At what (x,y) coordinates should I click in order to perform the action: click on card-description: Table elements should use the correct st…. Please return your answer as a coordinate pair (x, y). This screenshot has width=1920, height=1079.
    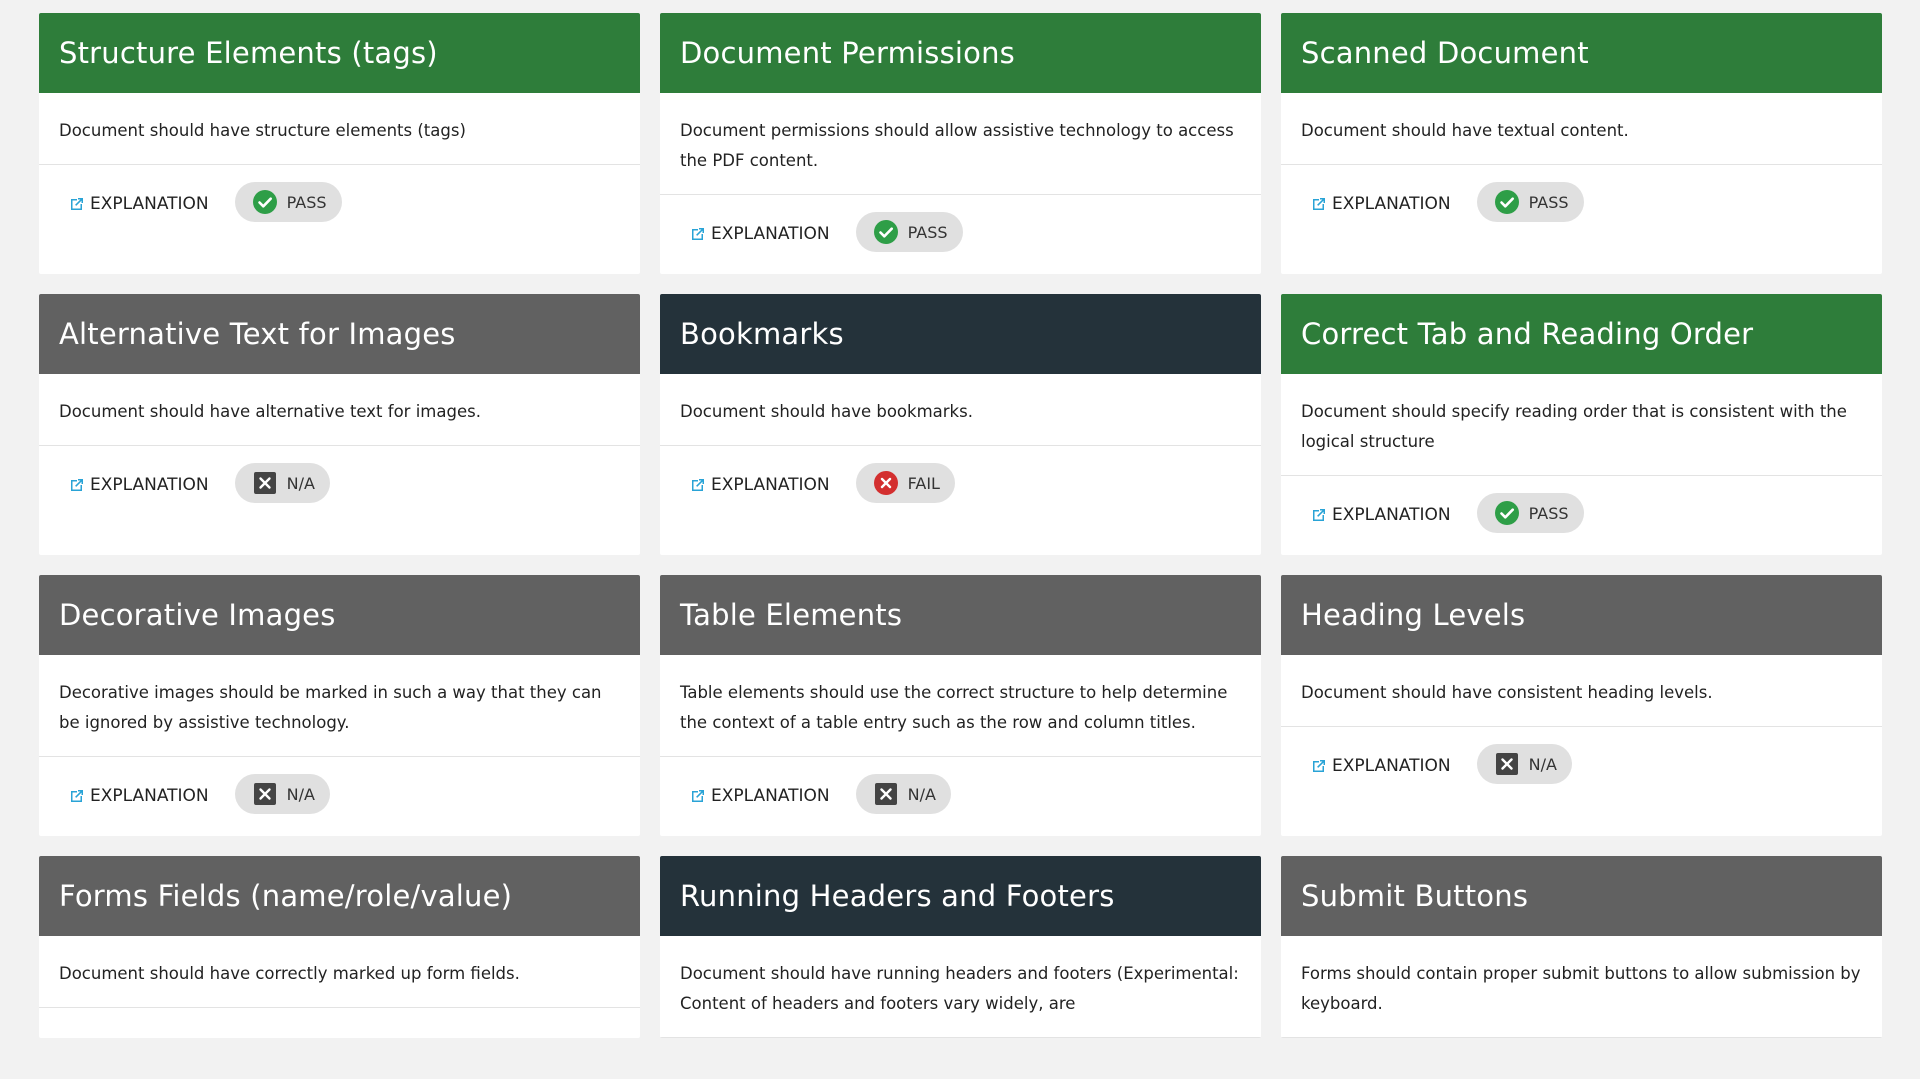
    Looking at the image, I should click on (960, 706).